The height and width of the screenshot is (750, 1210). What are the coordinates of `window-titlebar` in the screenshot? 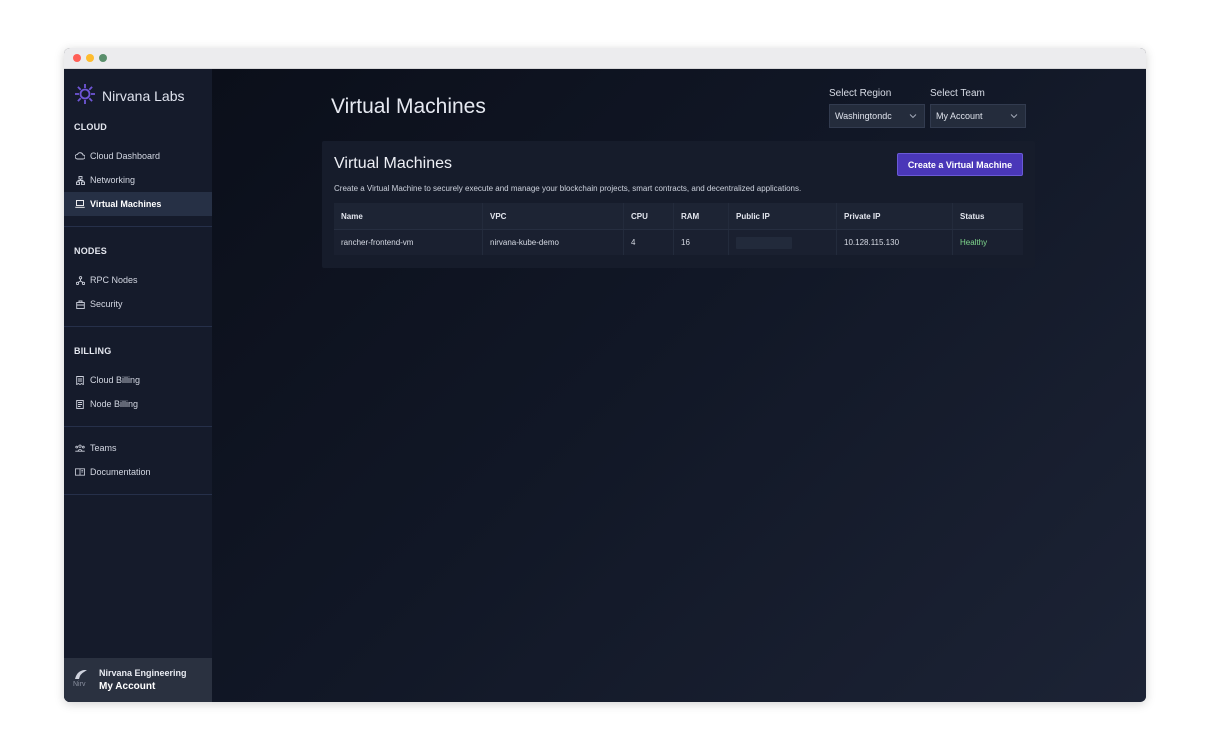 It's located at (605, 58).